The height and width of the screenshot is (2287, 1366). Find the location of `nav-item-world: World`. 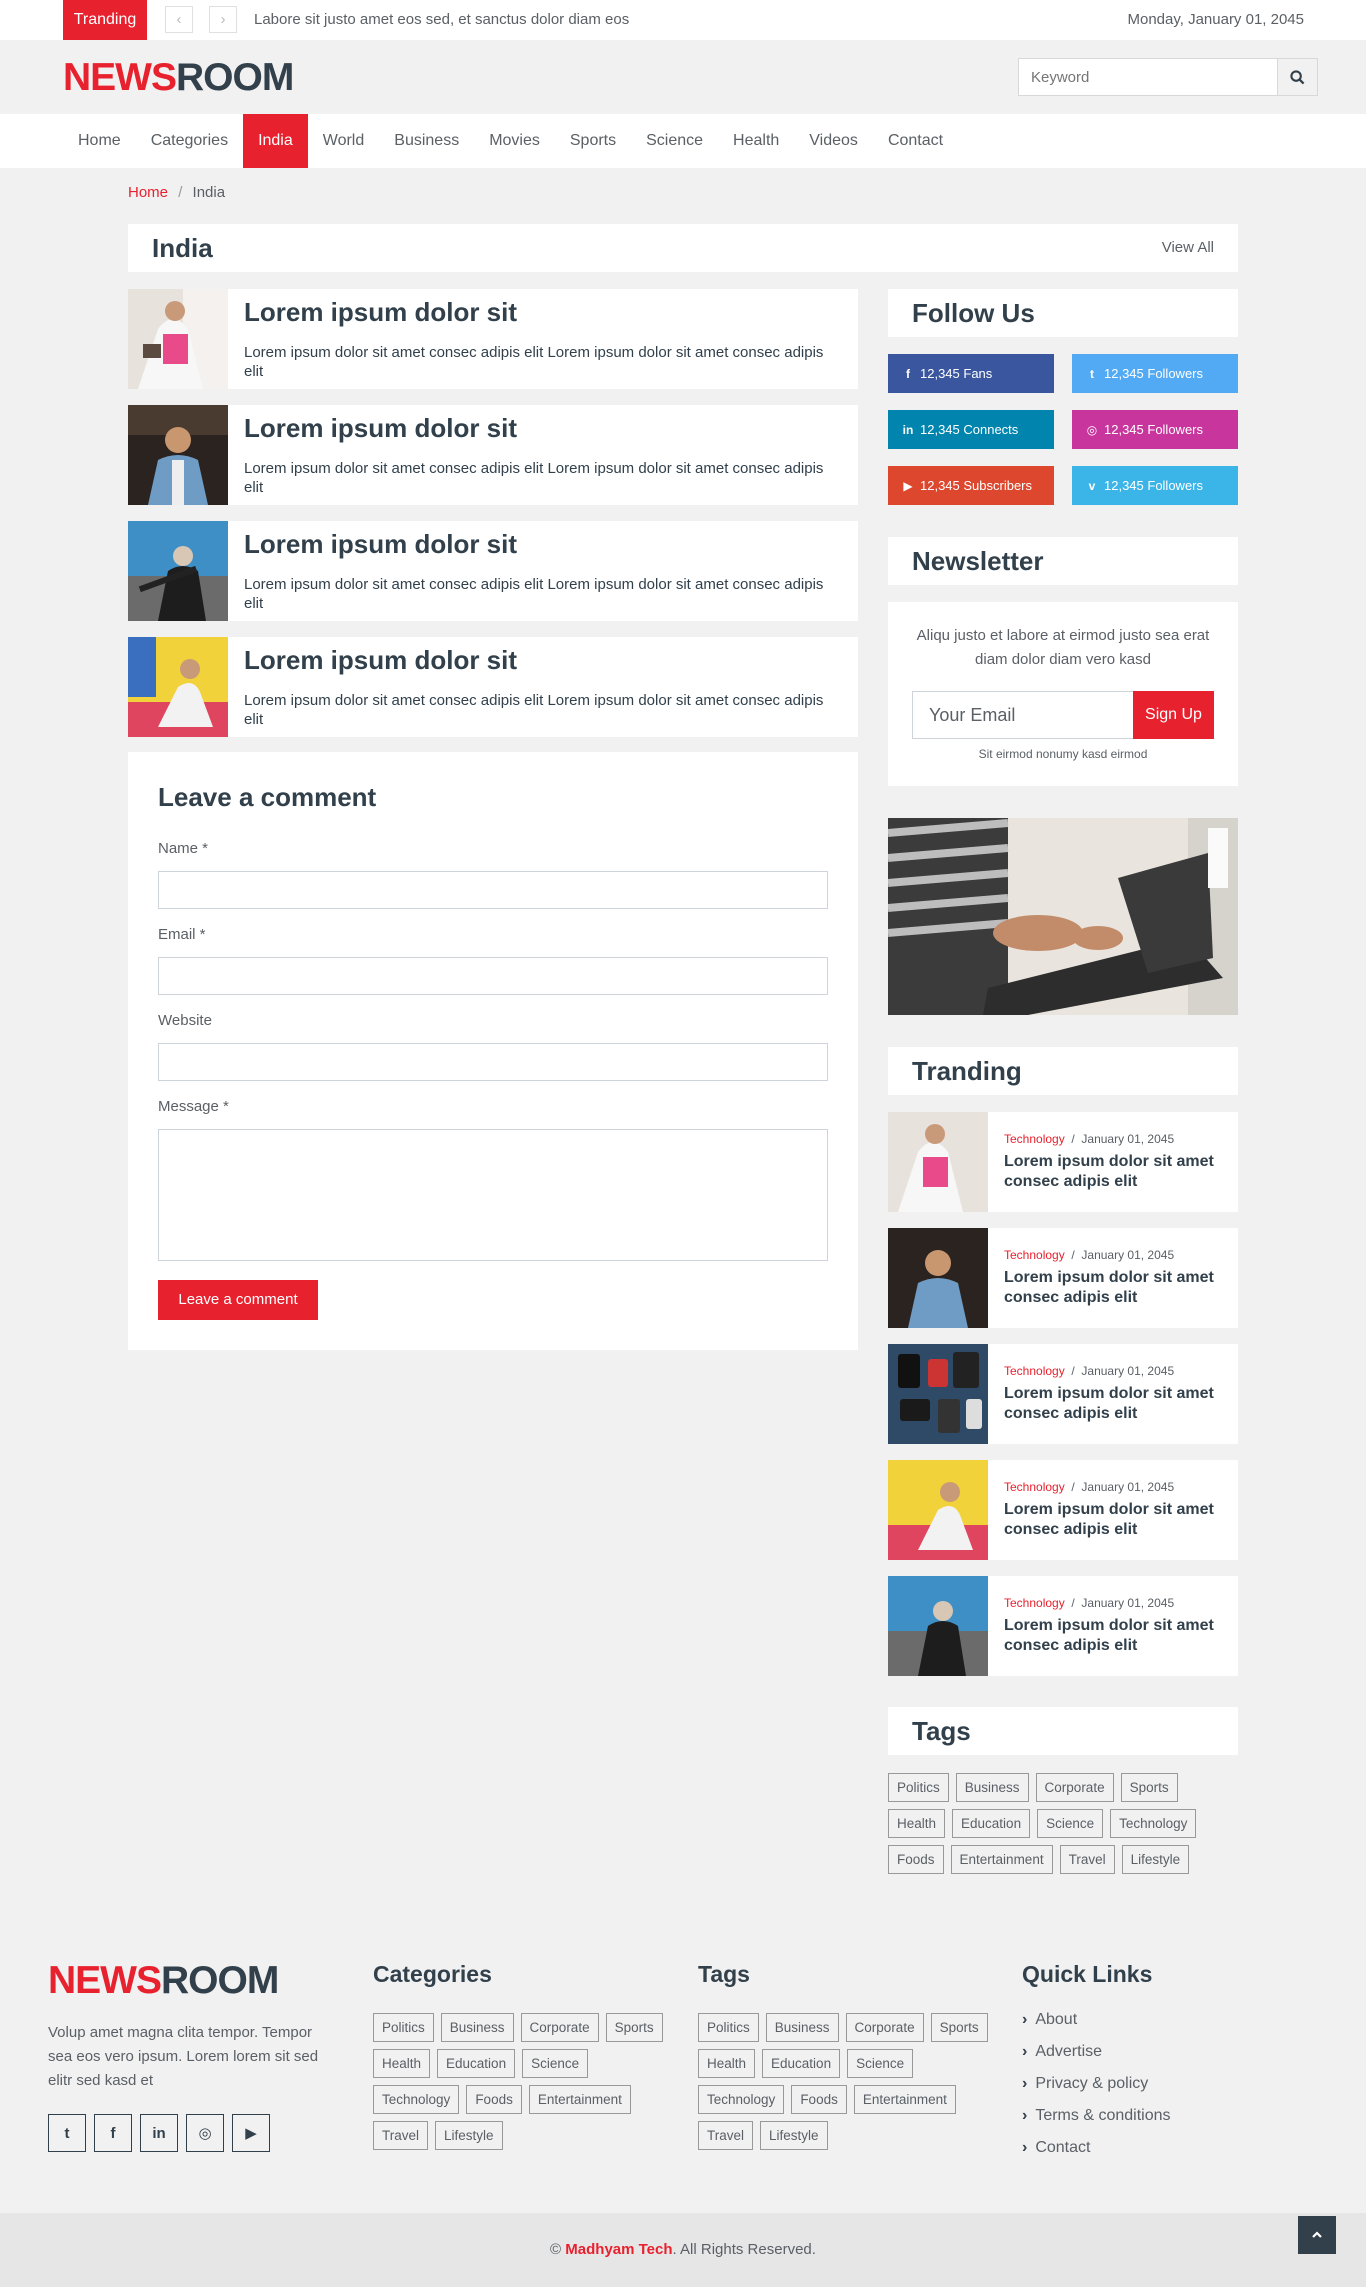

nav-item-world: World is located at coordinates (344, 141).